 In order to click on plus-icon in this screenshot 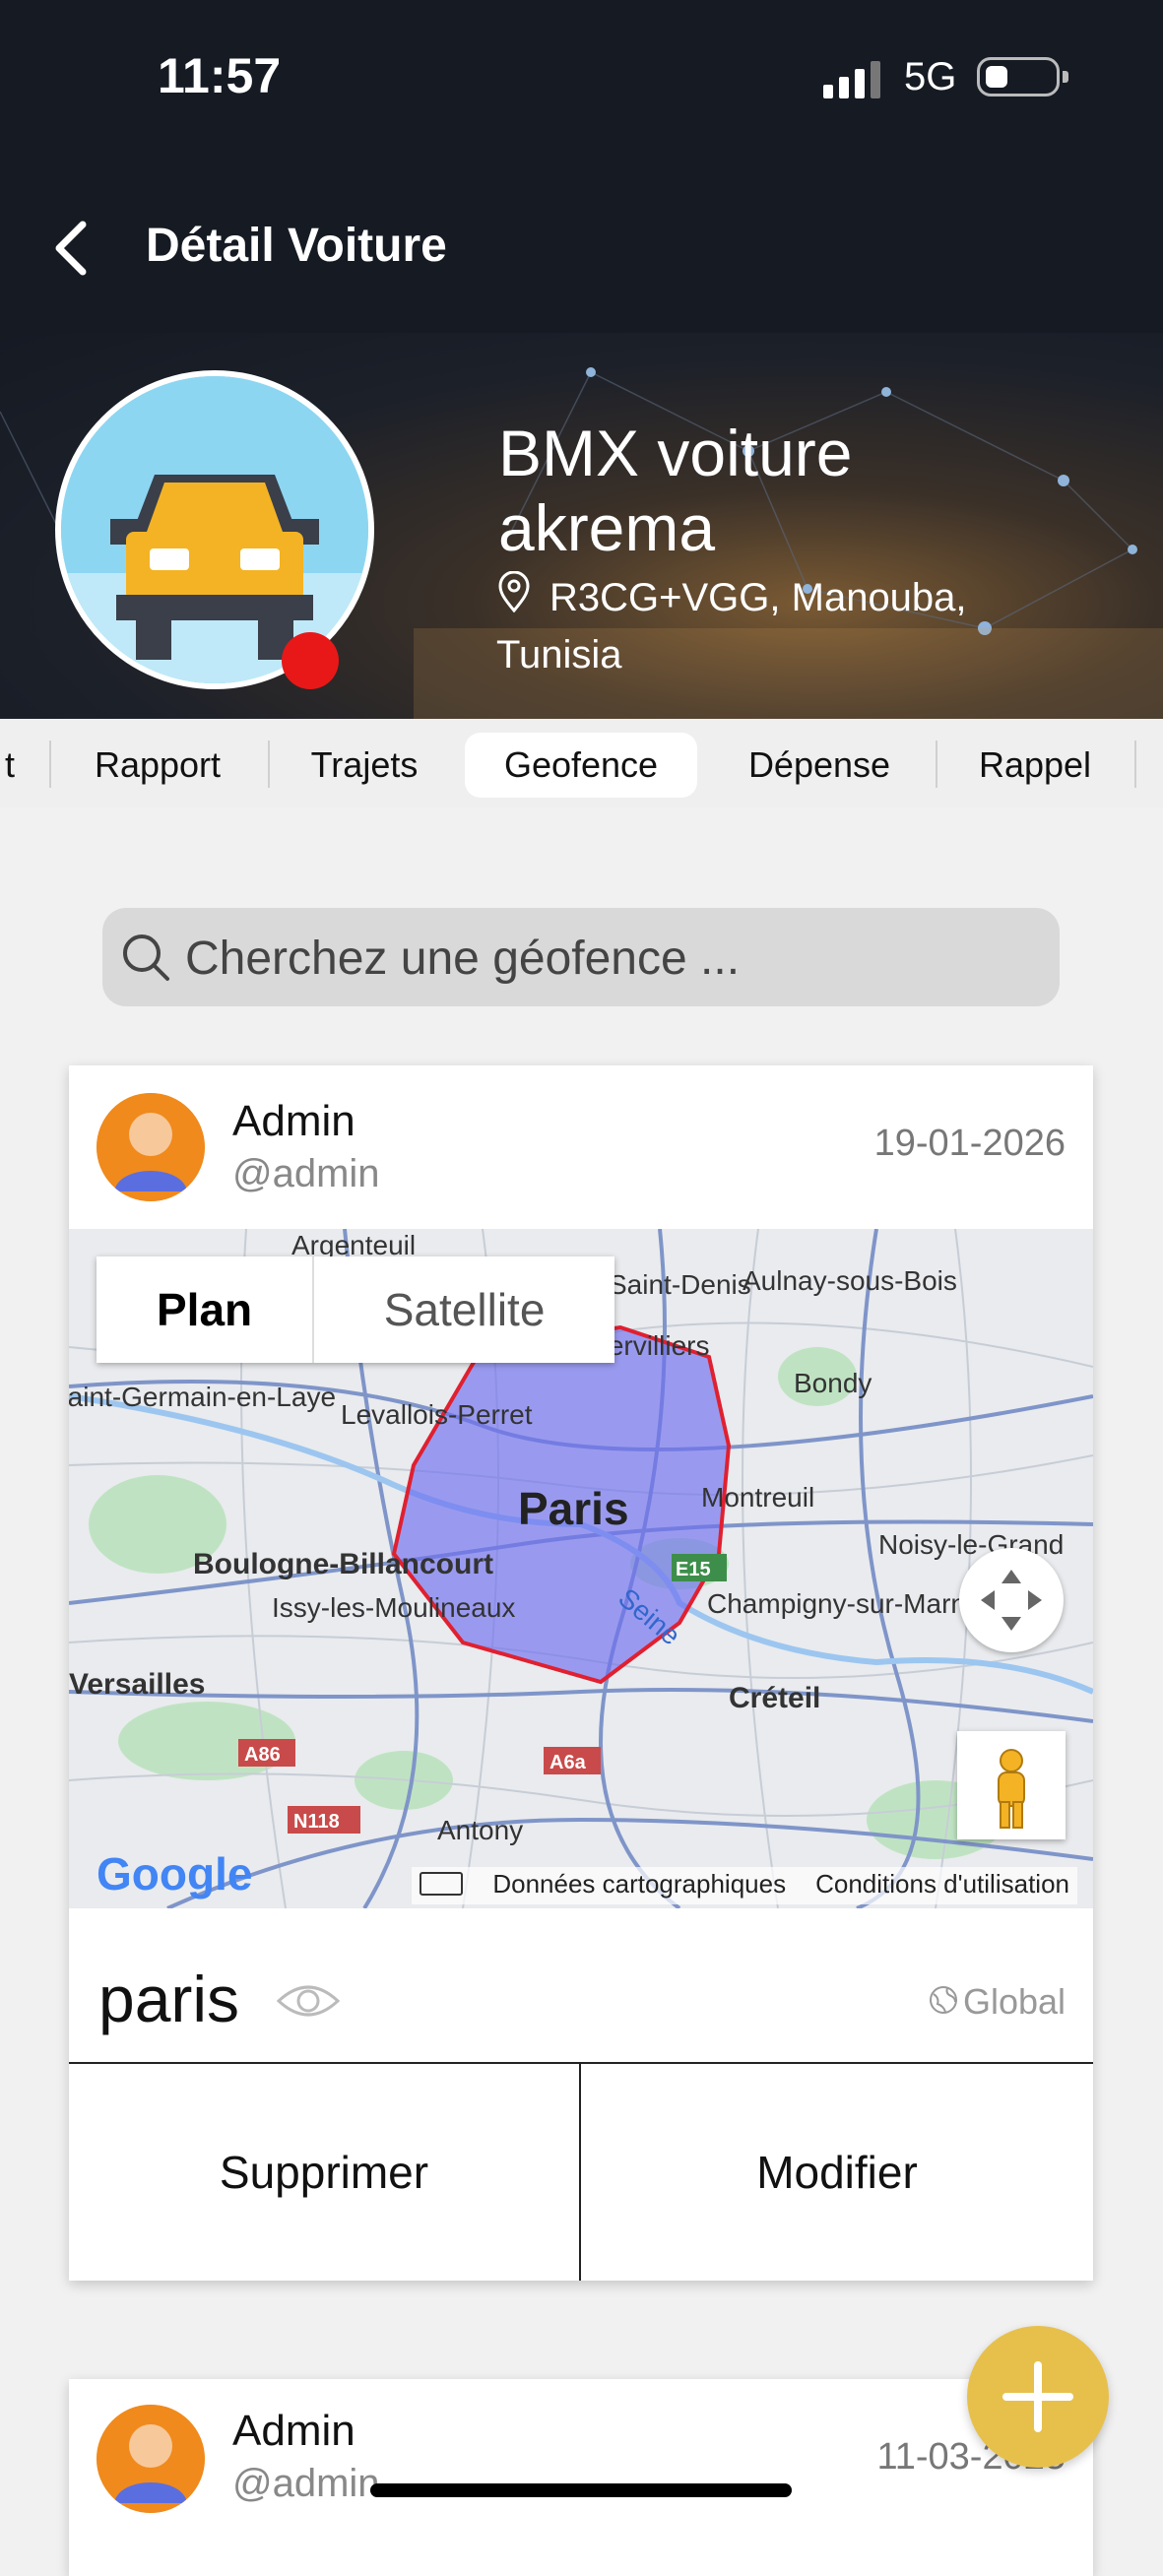, I will do `click(1037, 2396)`.